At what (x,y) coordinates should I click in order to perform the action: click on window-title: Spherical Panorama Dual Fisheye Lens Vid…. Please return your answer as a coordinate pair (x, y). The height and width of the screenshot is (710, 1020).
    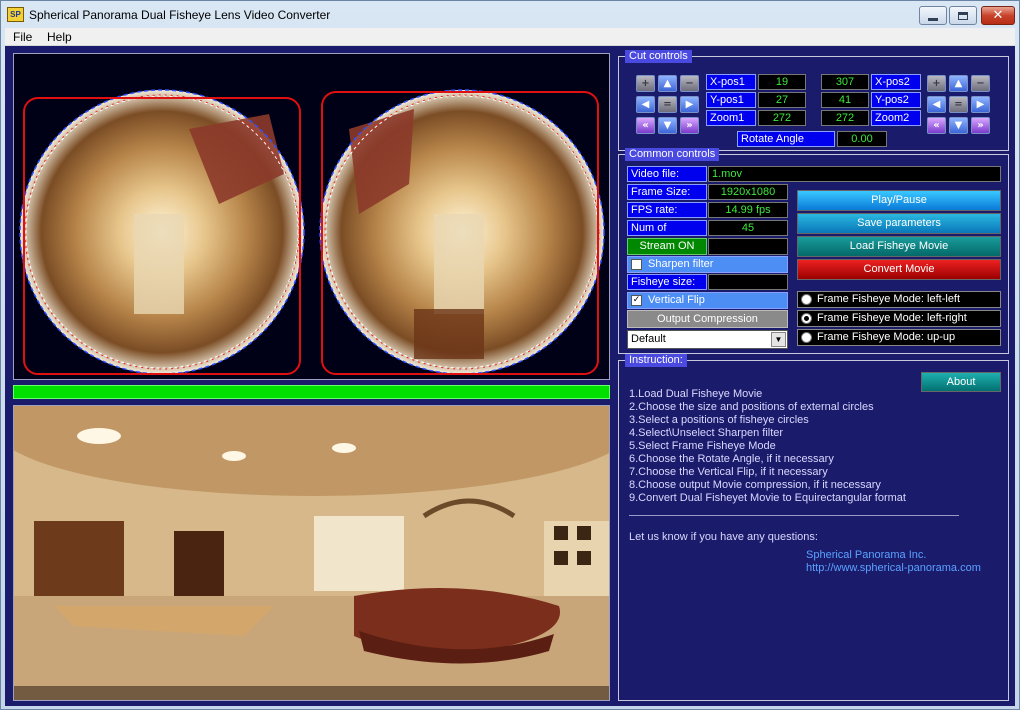
    Looking at the image, I should click on (180, 15).